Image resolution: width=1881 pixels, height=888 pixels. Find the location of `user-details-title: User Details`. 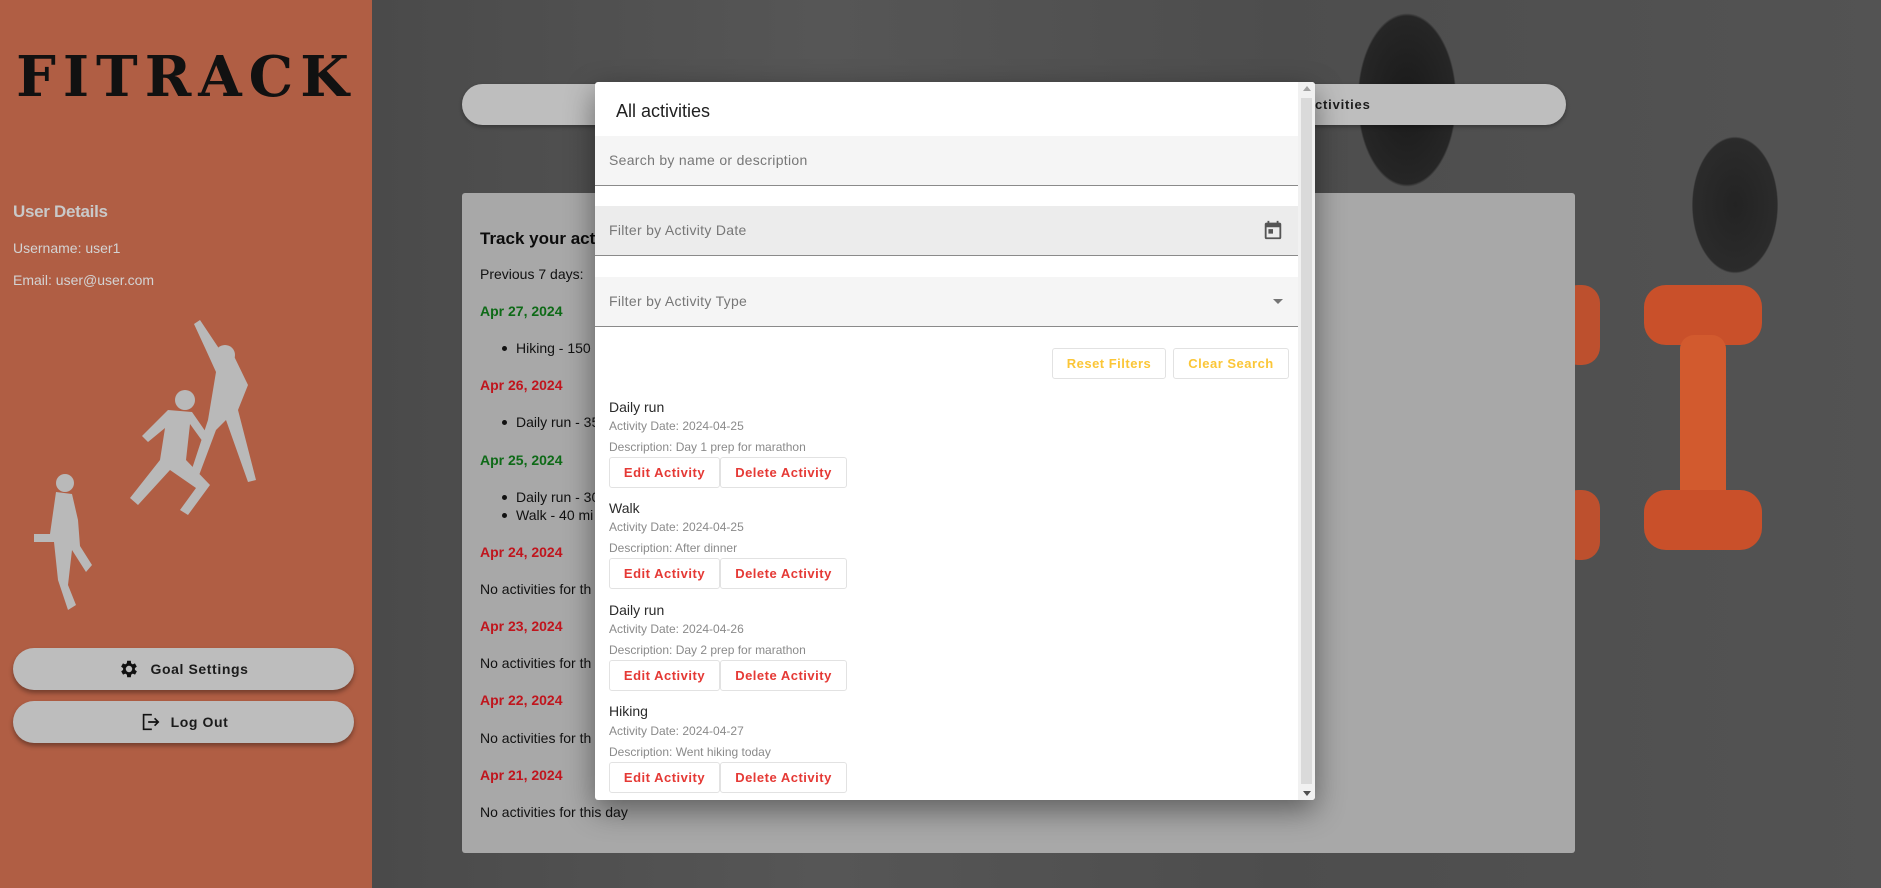

user-details-title: User Details is located at coordinates (60, 211).